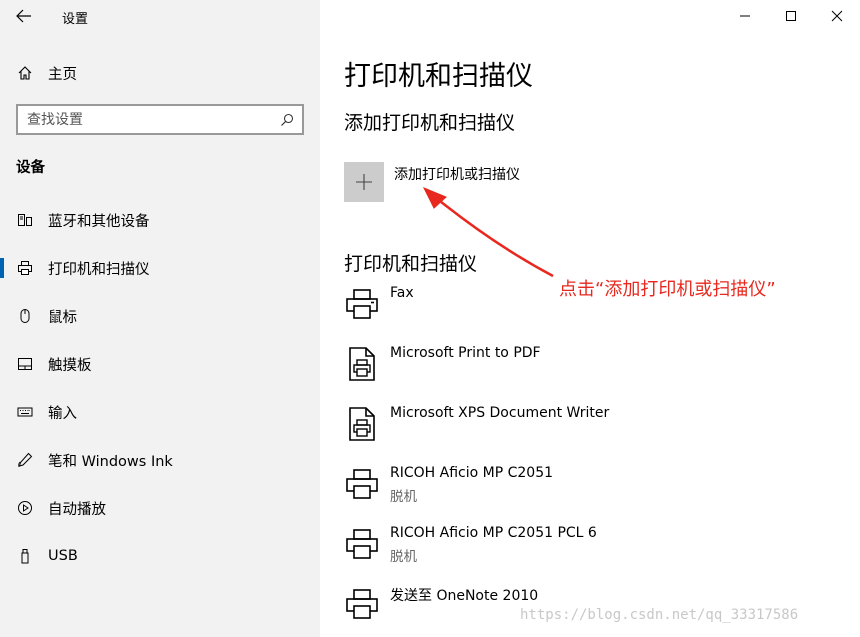 Image resolution: width=860 pixels, height=637 pixels. What do you see at coordinates (160, 220) in the screenshot?
I see `sidebar-item-bluetooth: 蓝牙和其他设备` at bounding box center [160, 220].